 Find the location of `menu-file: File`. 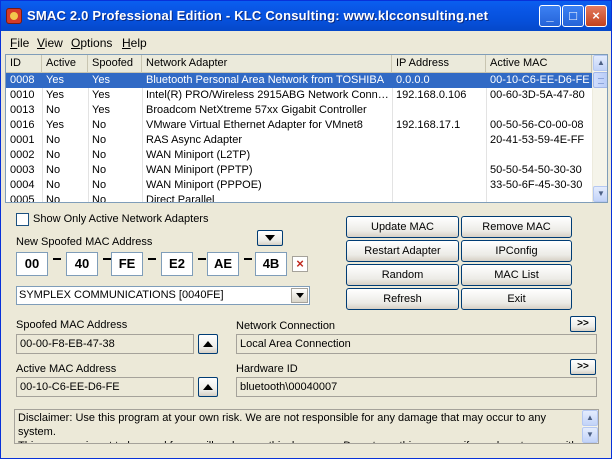

menu-file: File is located at coordinates (19, 43).